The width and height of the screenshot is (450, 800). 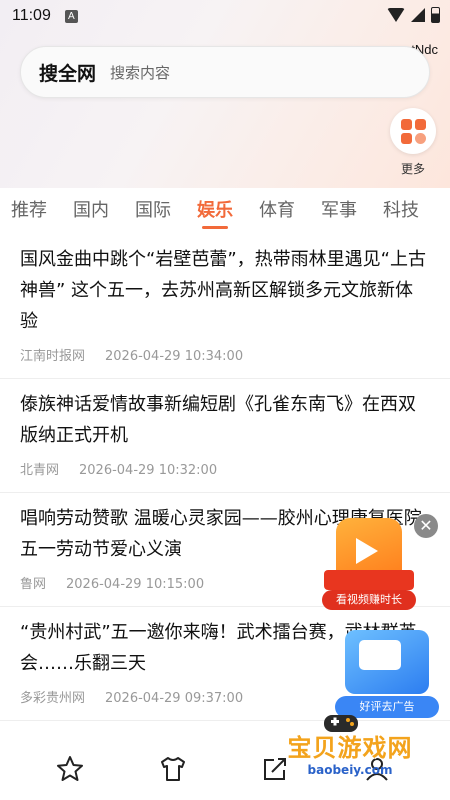 What do you see at coordinates (174, 698) in the screenshot?
I see `news-time: 2026-04-29 09:37:00` at bounding box center [174, 698].